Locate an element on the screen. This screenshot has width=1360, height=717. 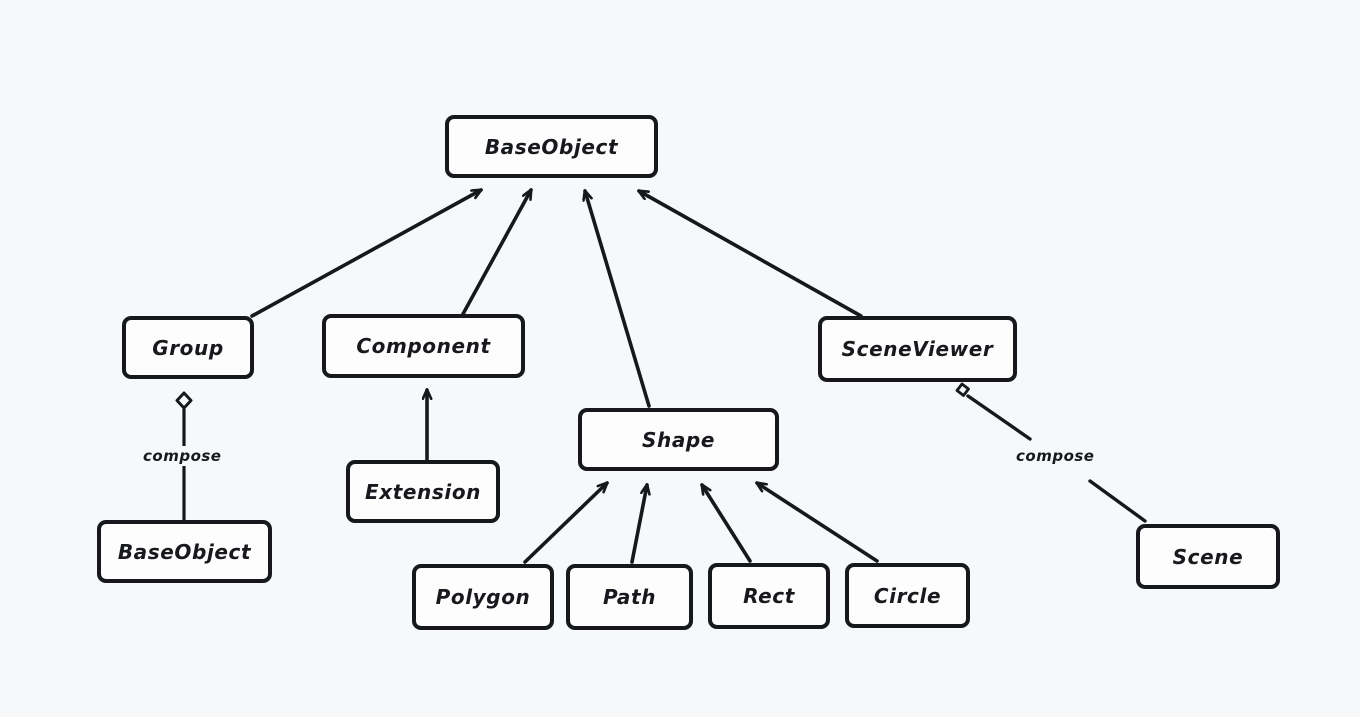
node-shape: Shape is located at coordinates (678, 439).